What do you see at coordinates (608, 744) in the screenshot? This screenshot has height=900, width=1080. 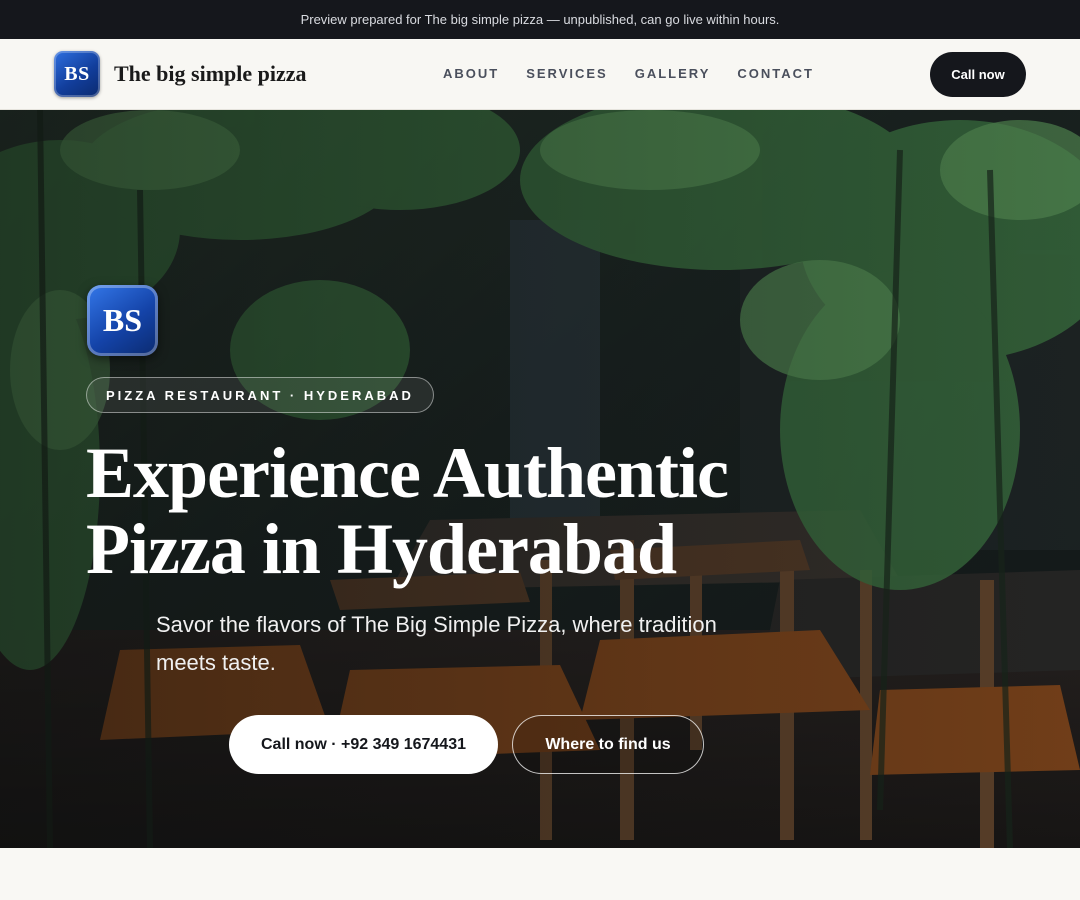 I see `find-us-button: Where to find us` at bounding box center [608, 744].